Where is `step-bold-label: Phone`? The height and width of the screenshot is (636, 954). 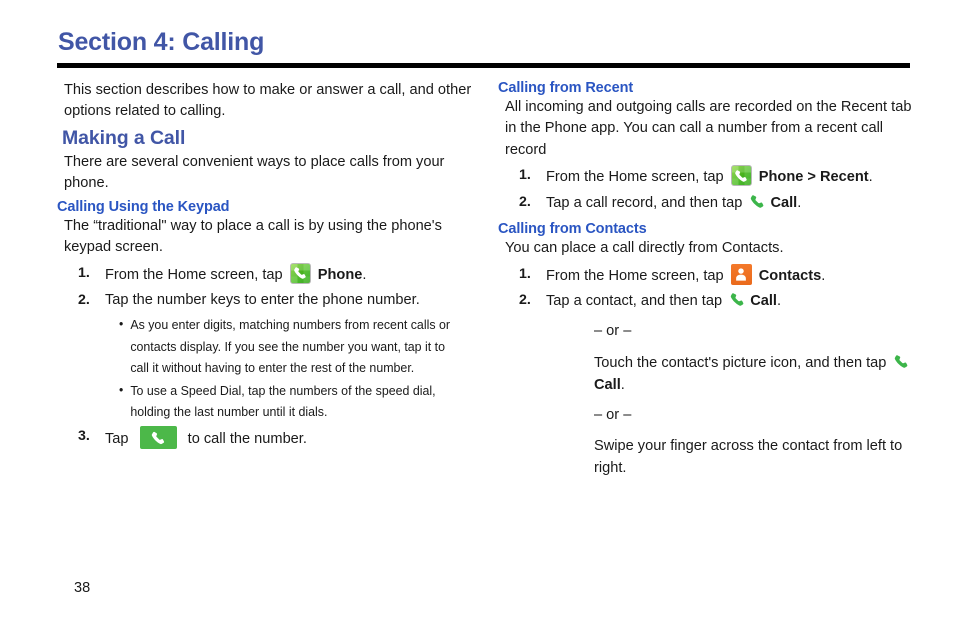 step-bold-label: Phone is located at coordinates (340, 274).